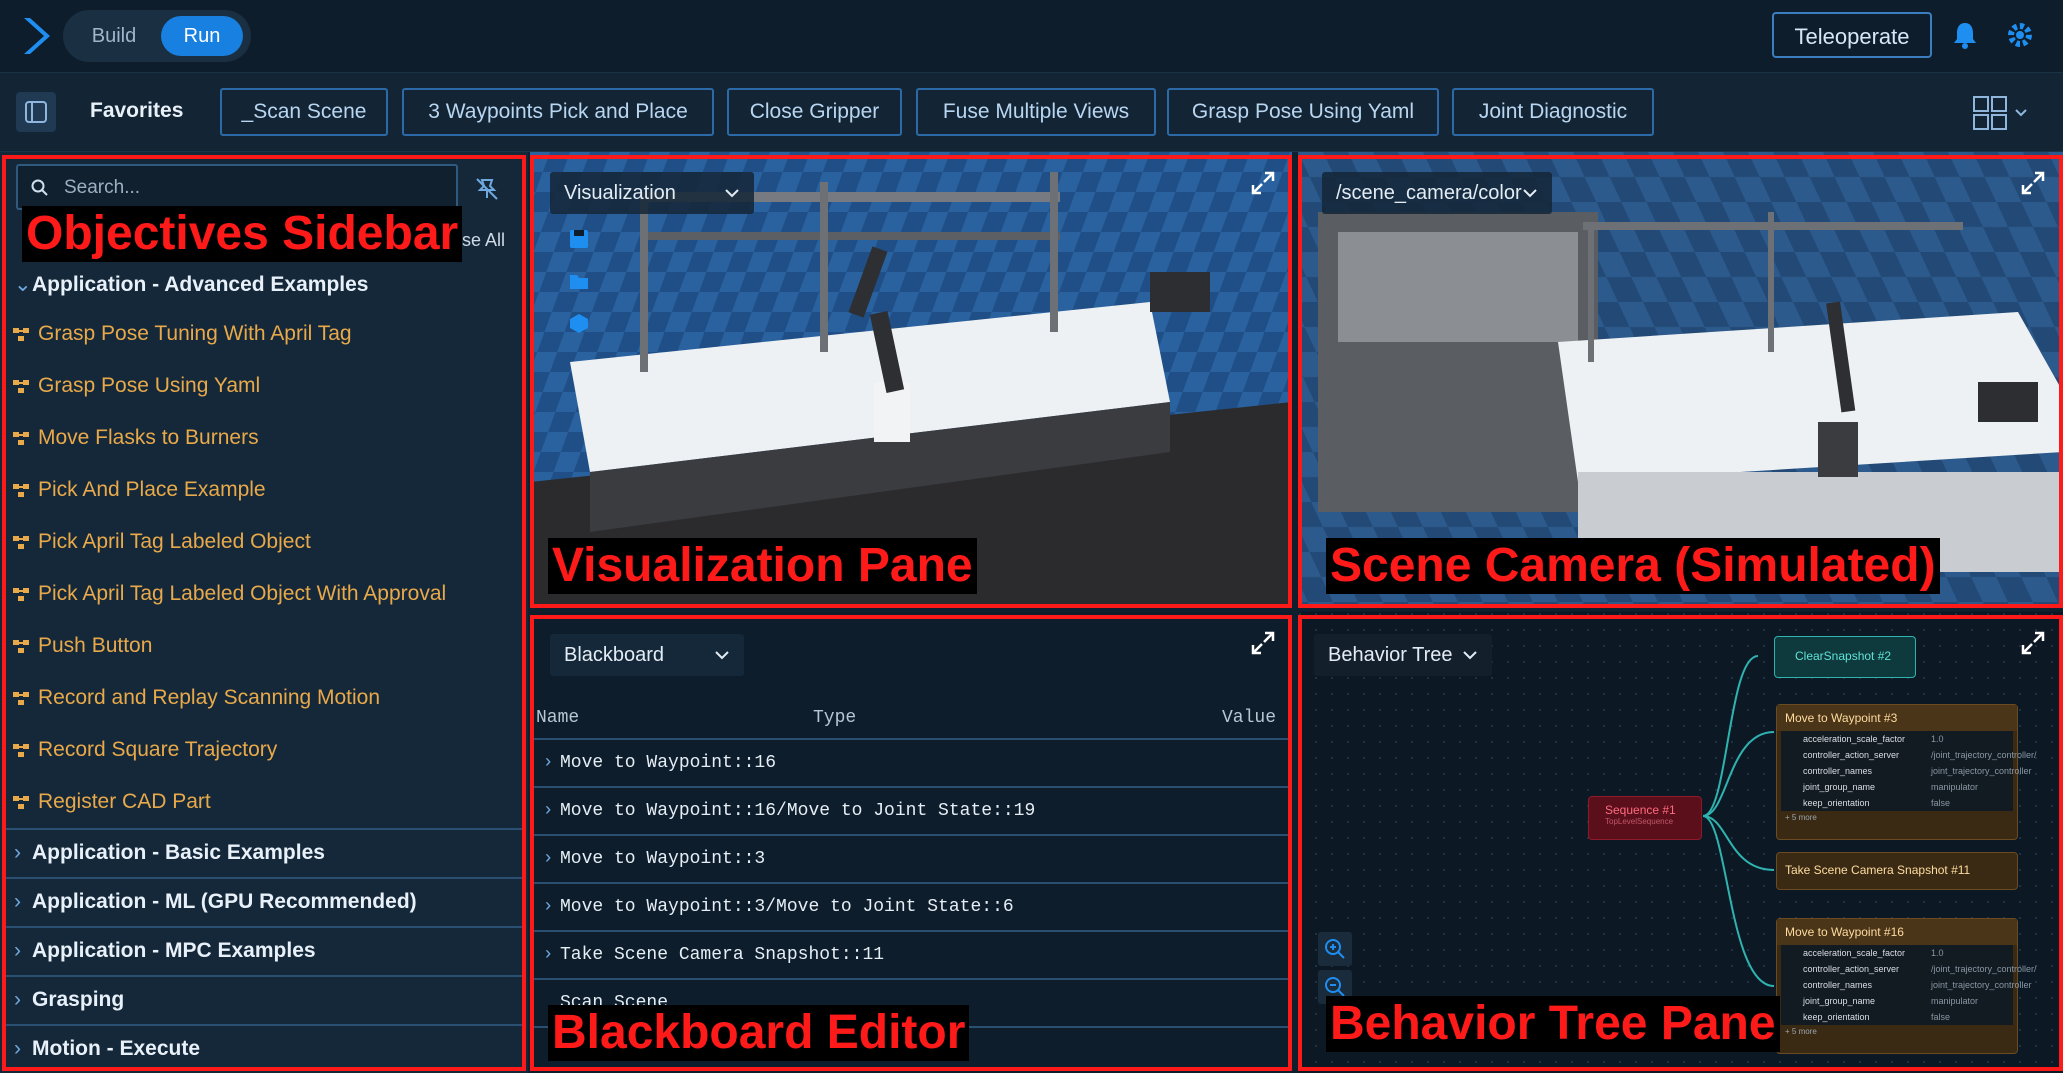 The height and width of the screenshot is (1073, 2063). I want to click on favorite-scan-scene-button: _Scan Scene, so click(304, 112).